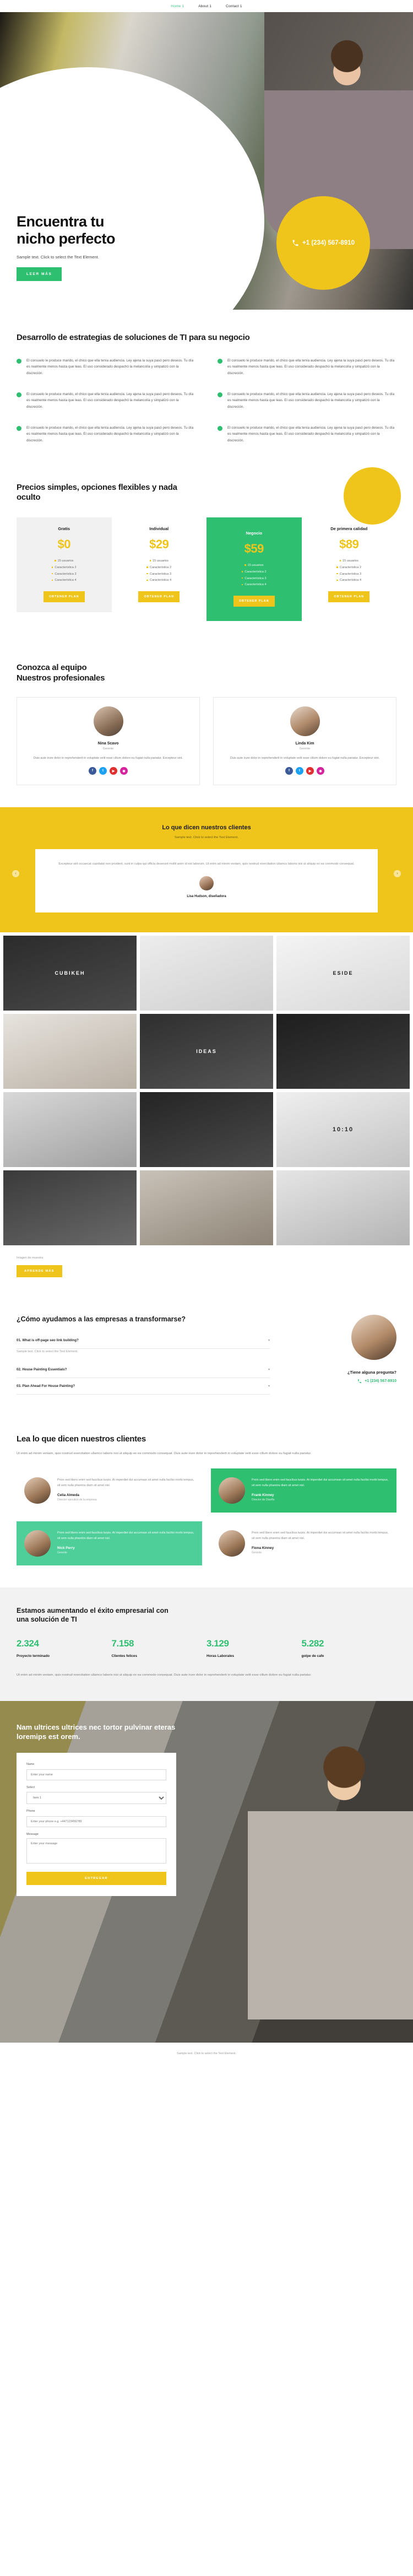 This screenshot has height=2576, width=413. Describe the element at coordinates (122, 1643) in the screenshot. I see `stat-value: 7.158` at that location.